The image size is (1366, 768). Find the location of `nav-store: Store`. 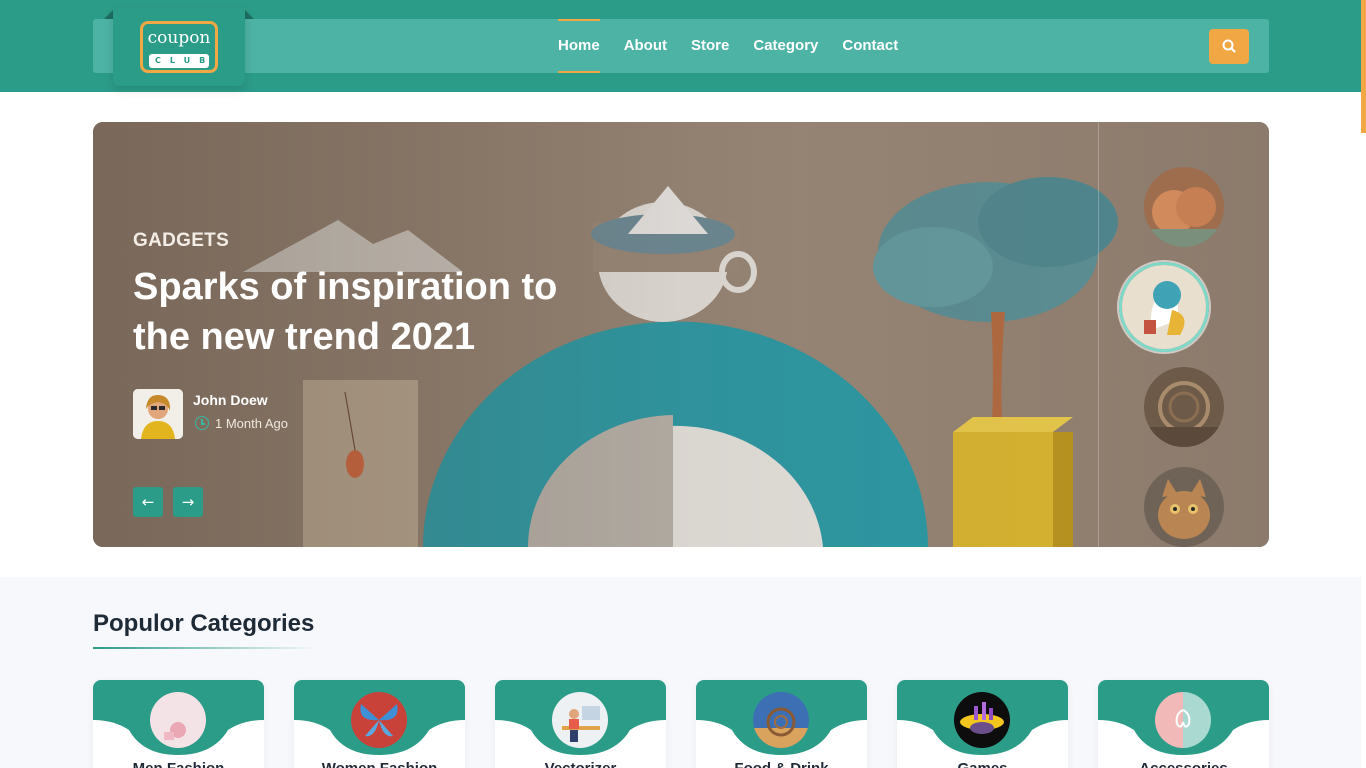

nav-store: Store is located at coordinates (710, 46).